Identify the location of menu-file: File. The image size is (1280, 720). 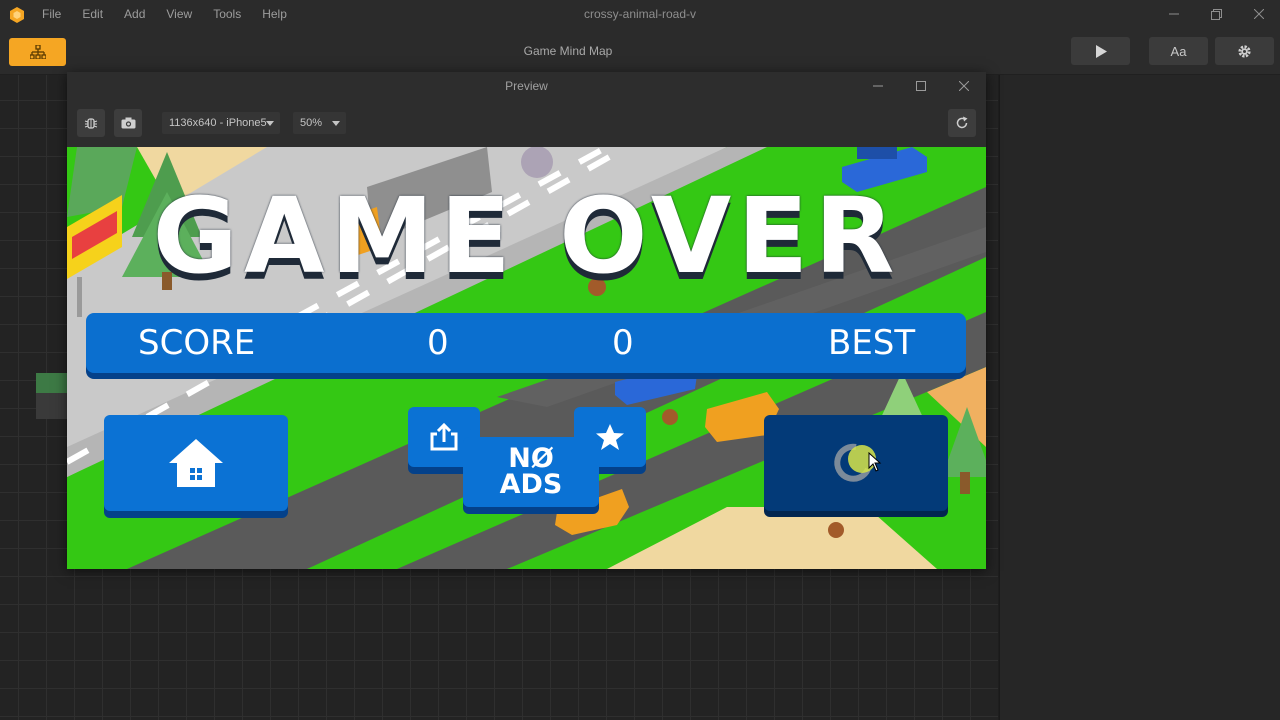
(51, 14).